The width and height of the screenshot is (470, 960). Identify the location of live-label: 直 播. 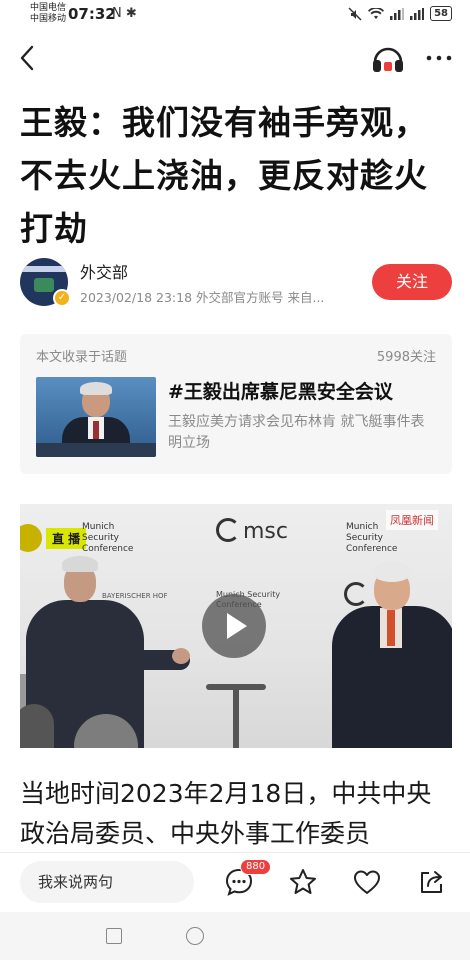
(66, 538).